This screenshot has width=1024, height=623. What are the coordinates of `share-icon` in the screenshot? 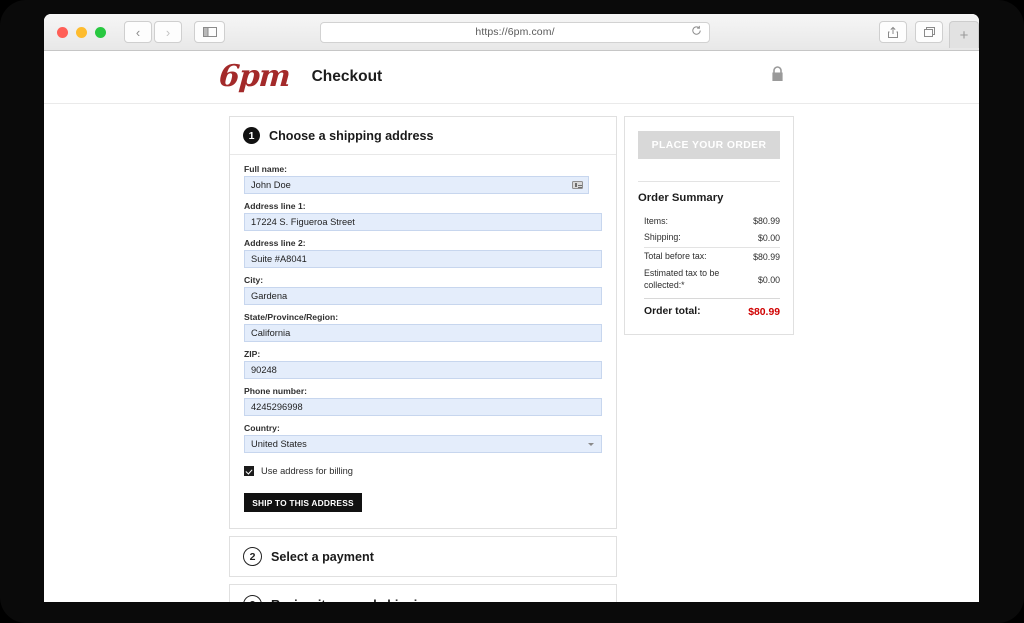 It's located at (893, 32).